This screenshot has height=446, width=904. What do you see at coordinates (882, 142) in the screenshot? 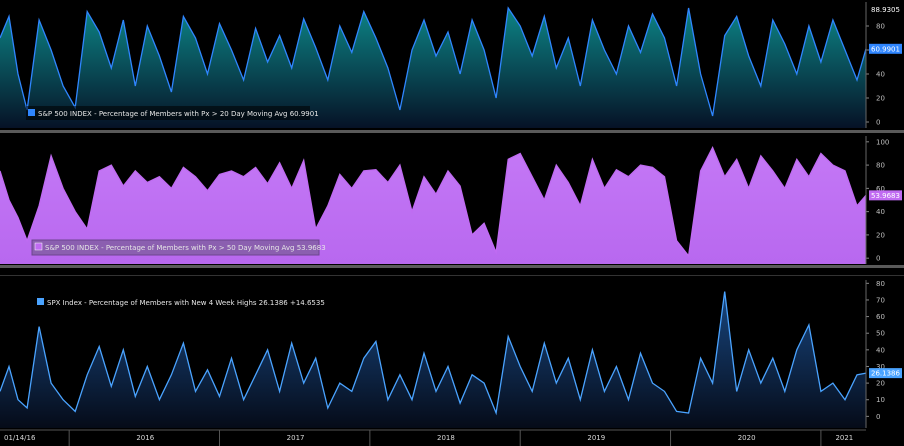
I see `y-tick-label: 100` at bounding box center [882, 142].